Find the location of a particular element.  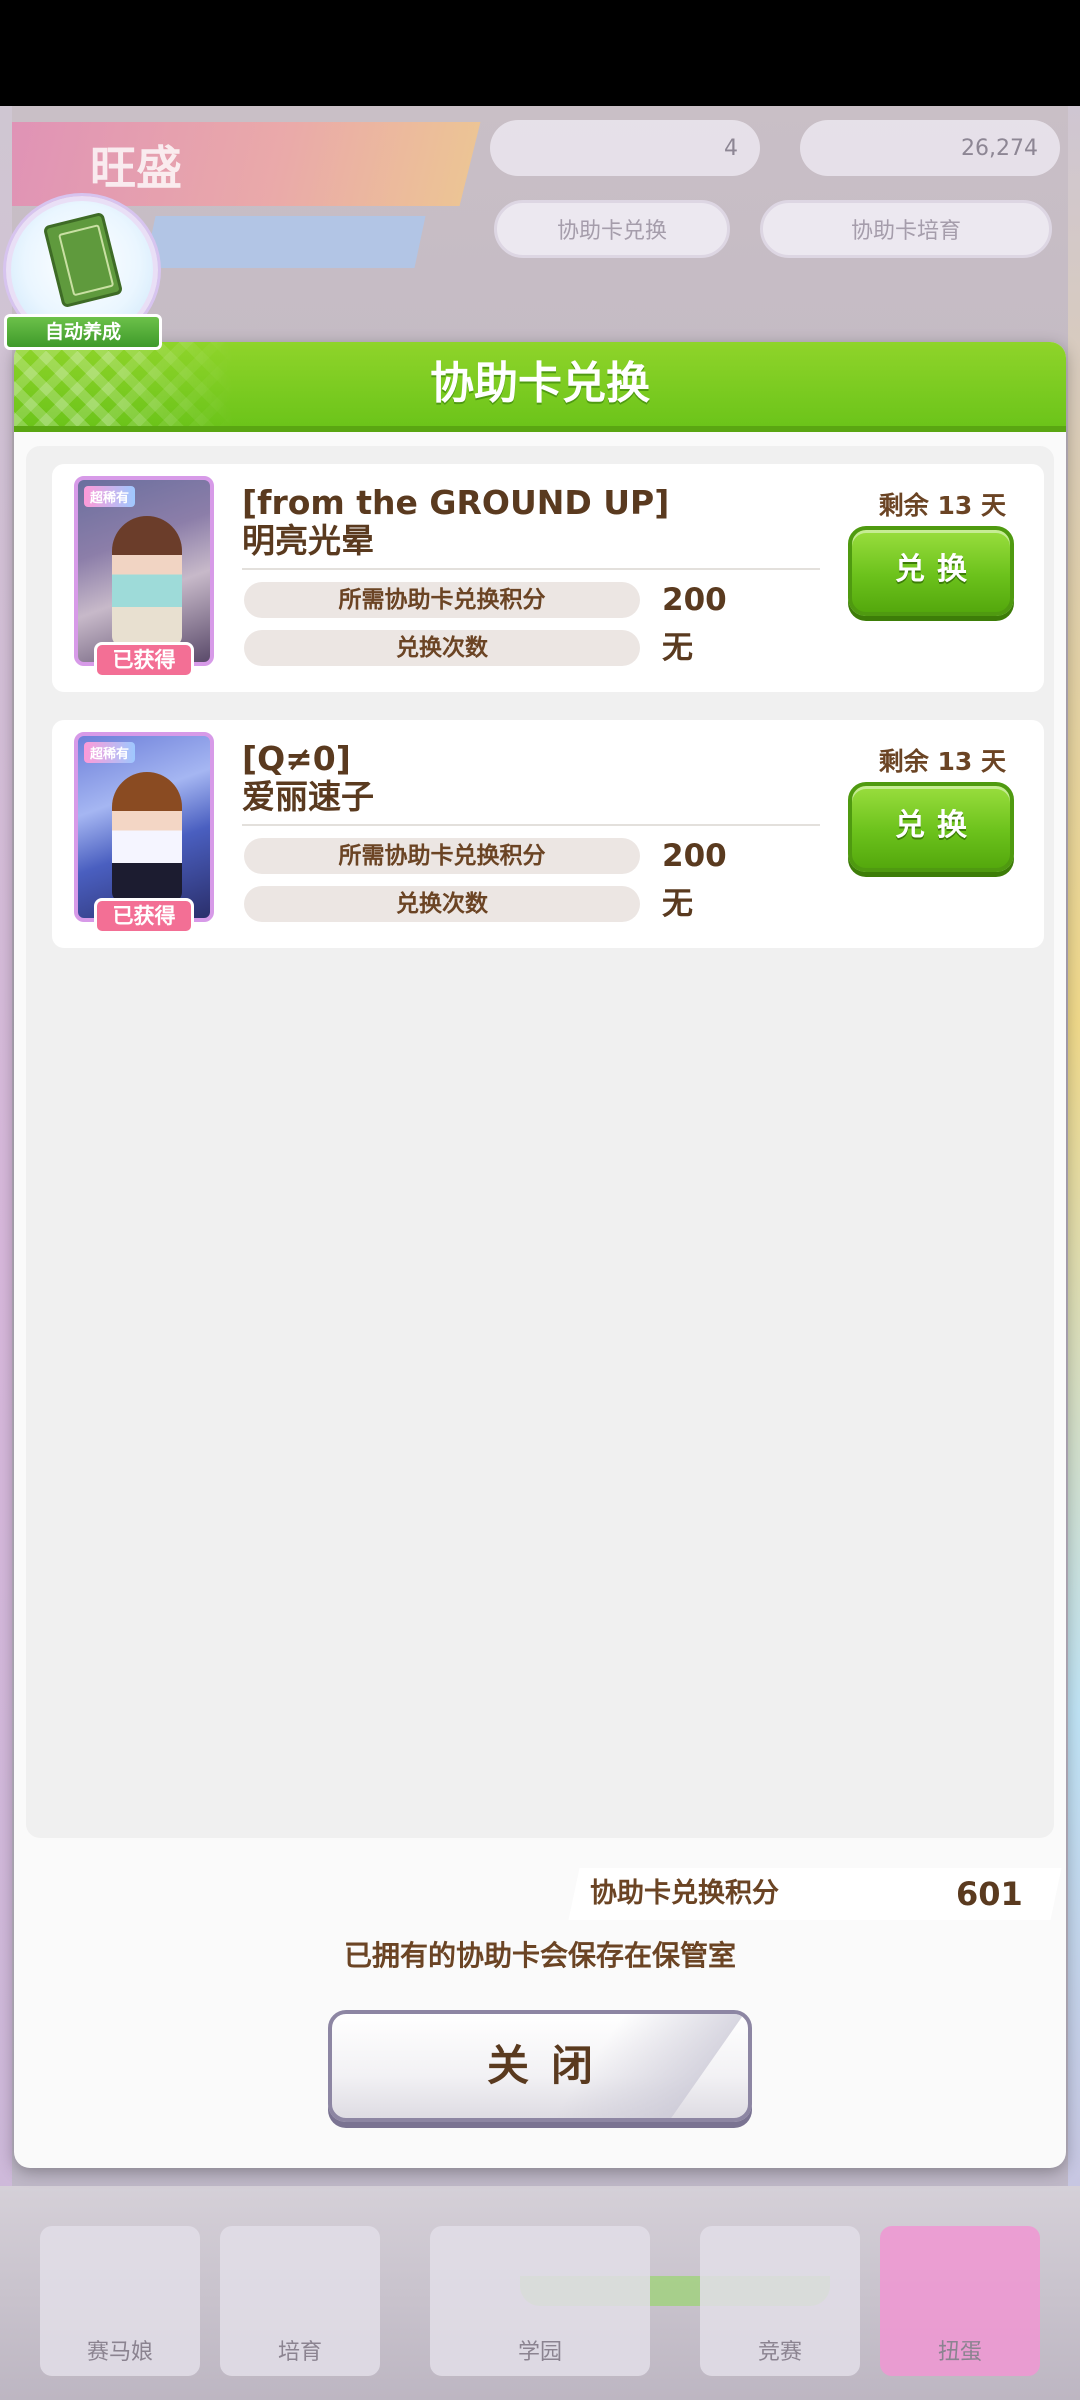

close-button: 关闭 is located at coordinates (540, 2066).